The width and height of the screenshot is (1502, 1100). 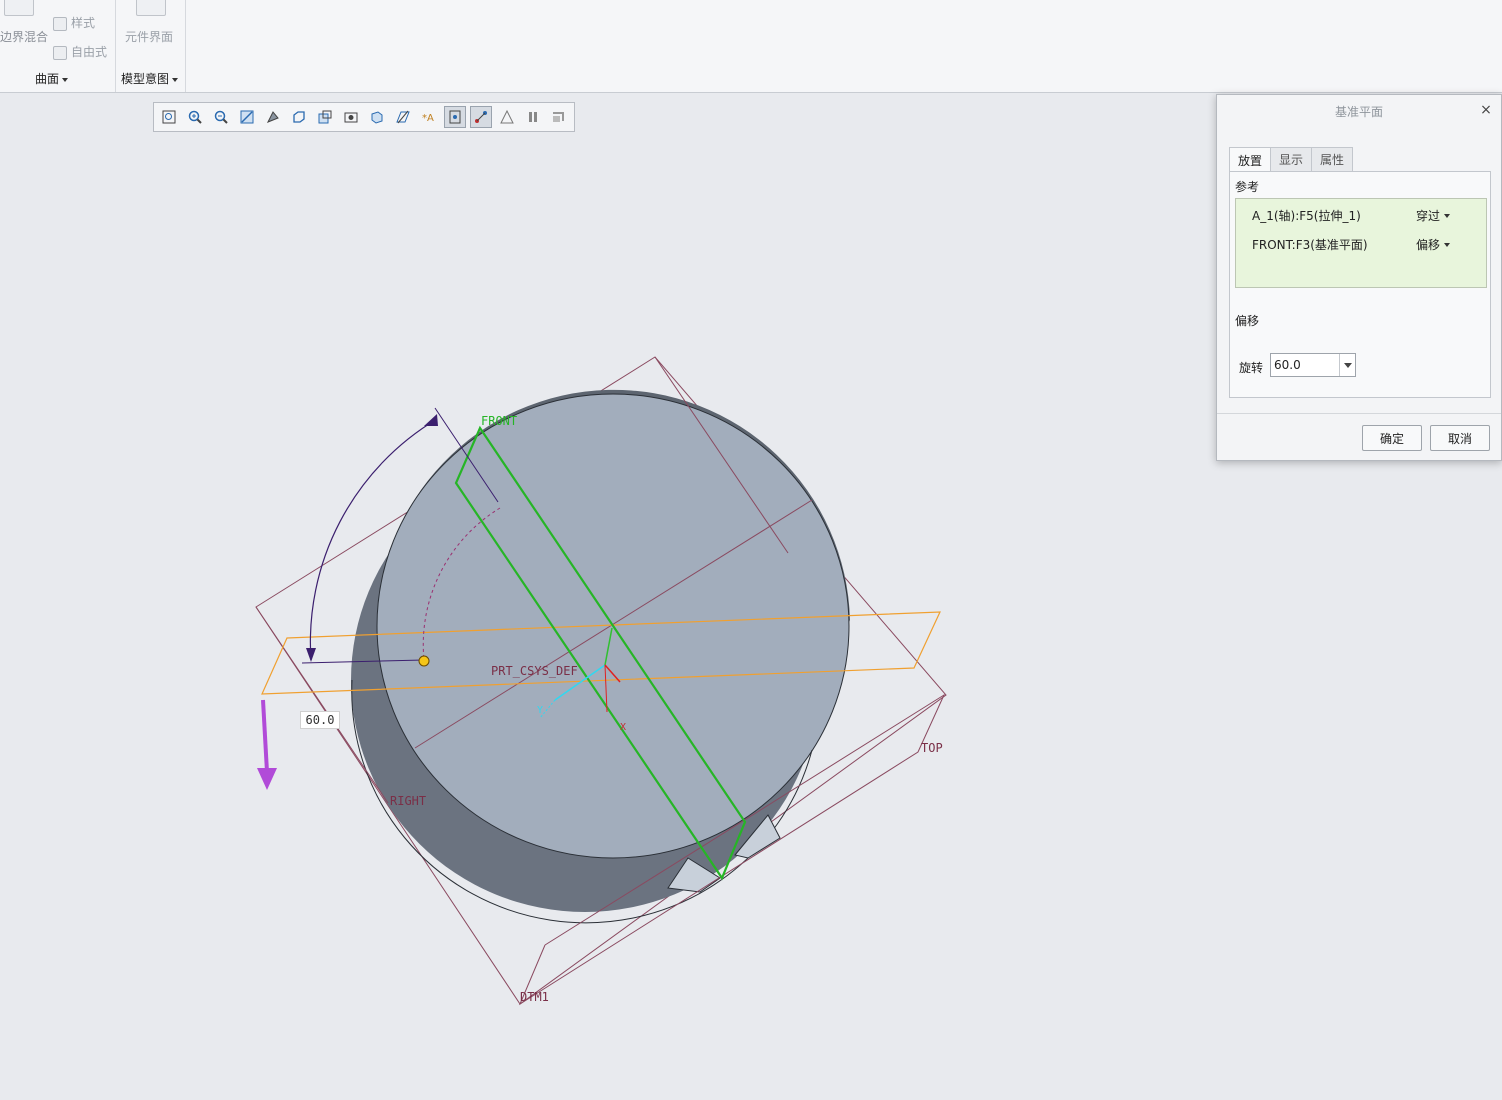 I want to click on style-button: 样式, so click(x=74, y=22).